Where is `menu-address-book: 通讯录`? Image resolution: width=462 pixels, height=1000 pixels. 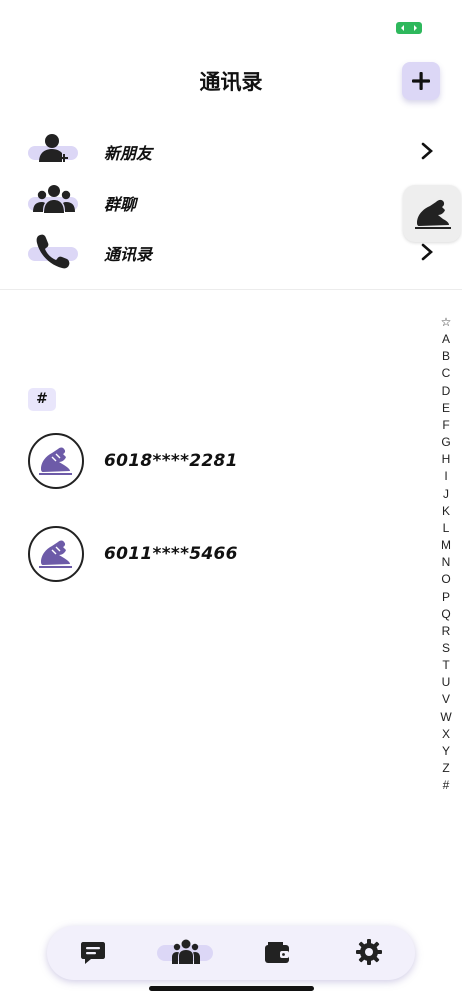 menu-address-book: 通讯录 is located at coordinates (231, 253).